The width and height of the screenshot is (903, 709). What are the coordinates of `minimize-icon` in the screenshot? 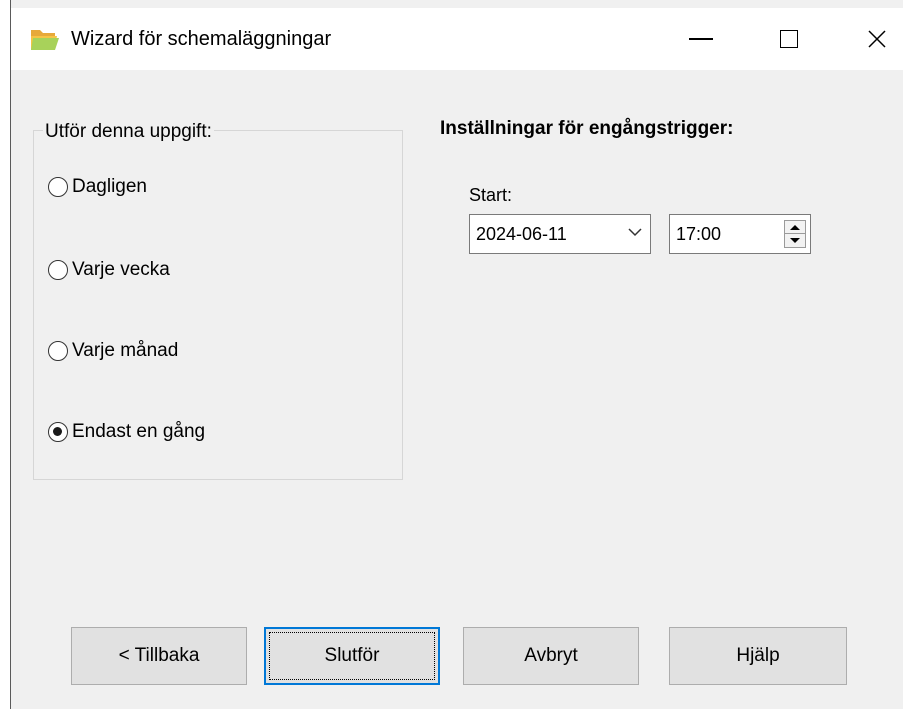 It's located at (701, 39).